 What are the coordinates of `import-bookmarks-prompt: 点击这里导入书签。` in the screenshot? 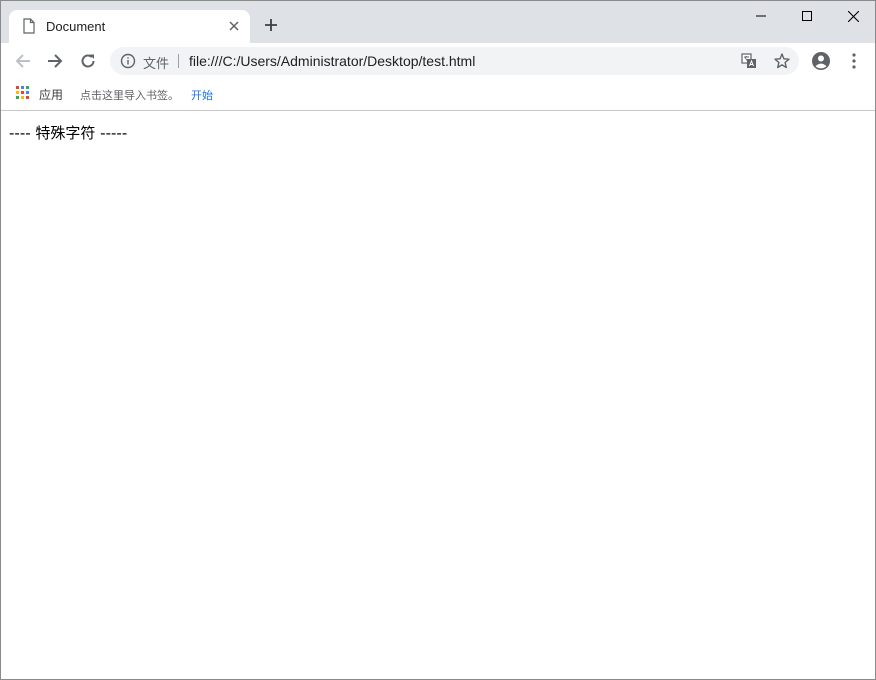 It's located at (129, 95).